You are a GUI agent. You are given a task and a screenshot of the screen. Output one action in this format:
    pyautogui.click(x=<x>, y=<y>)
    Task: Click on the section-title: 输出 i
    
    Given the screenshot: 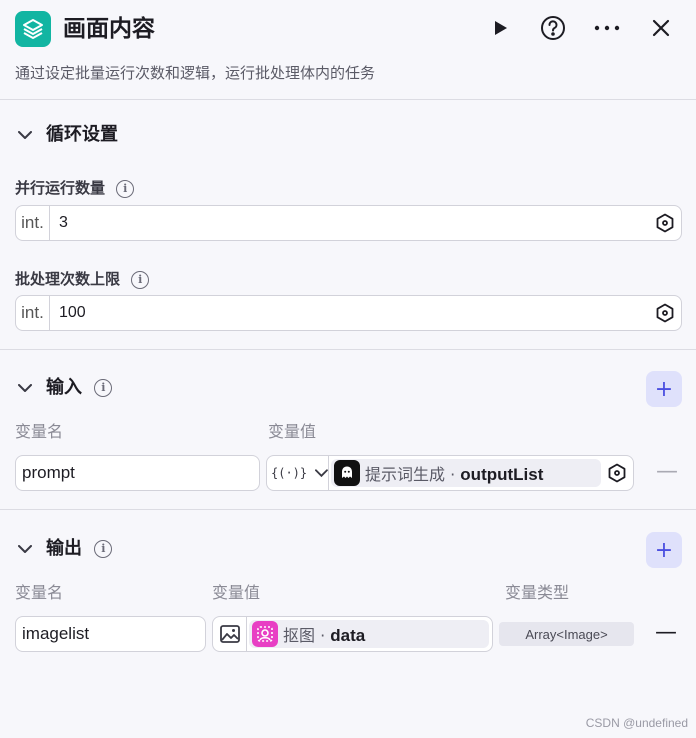 What is the action you would take?
    pyautogui.click(x=79, y=549)
    